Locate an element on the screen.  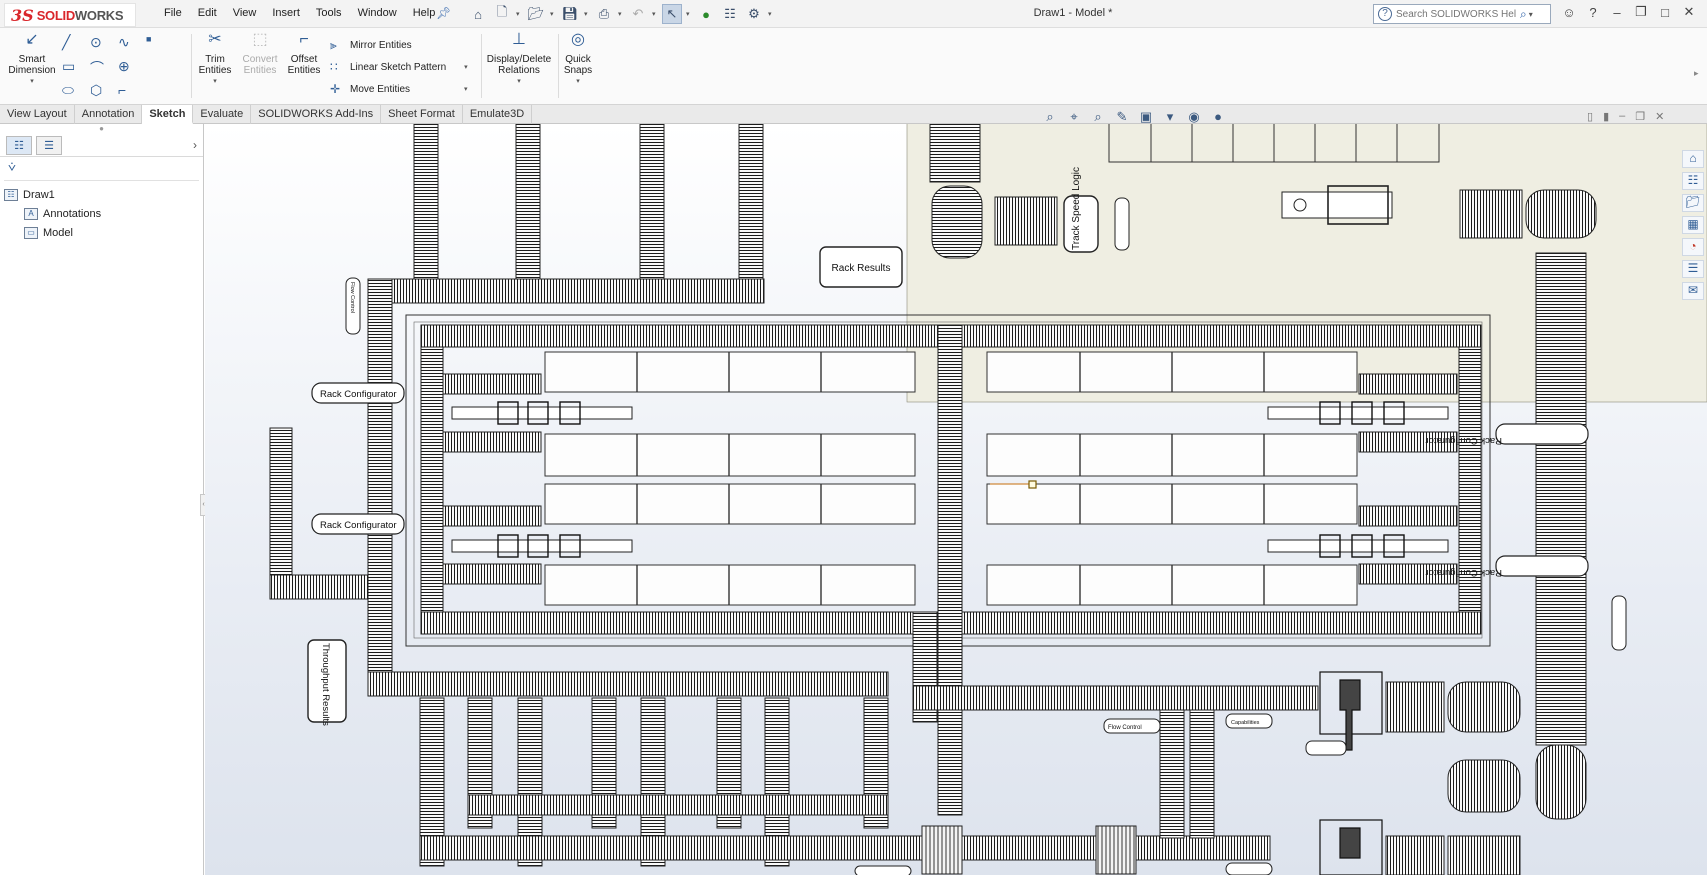
print-icon: ⎙ is located at coordinates (604, 14).